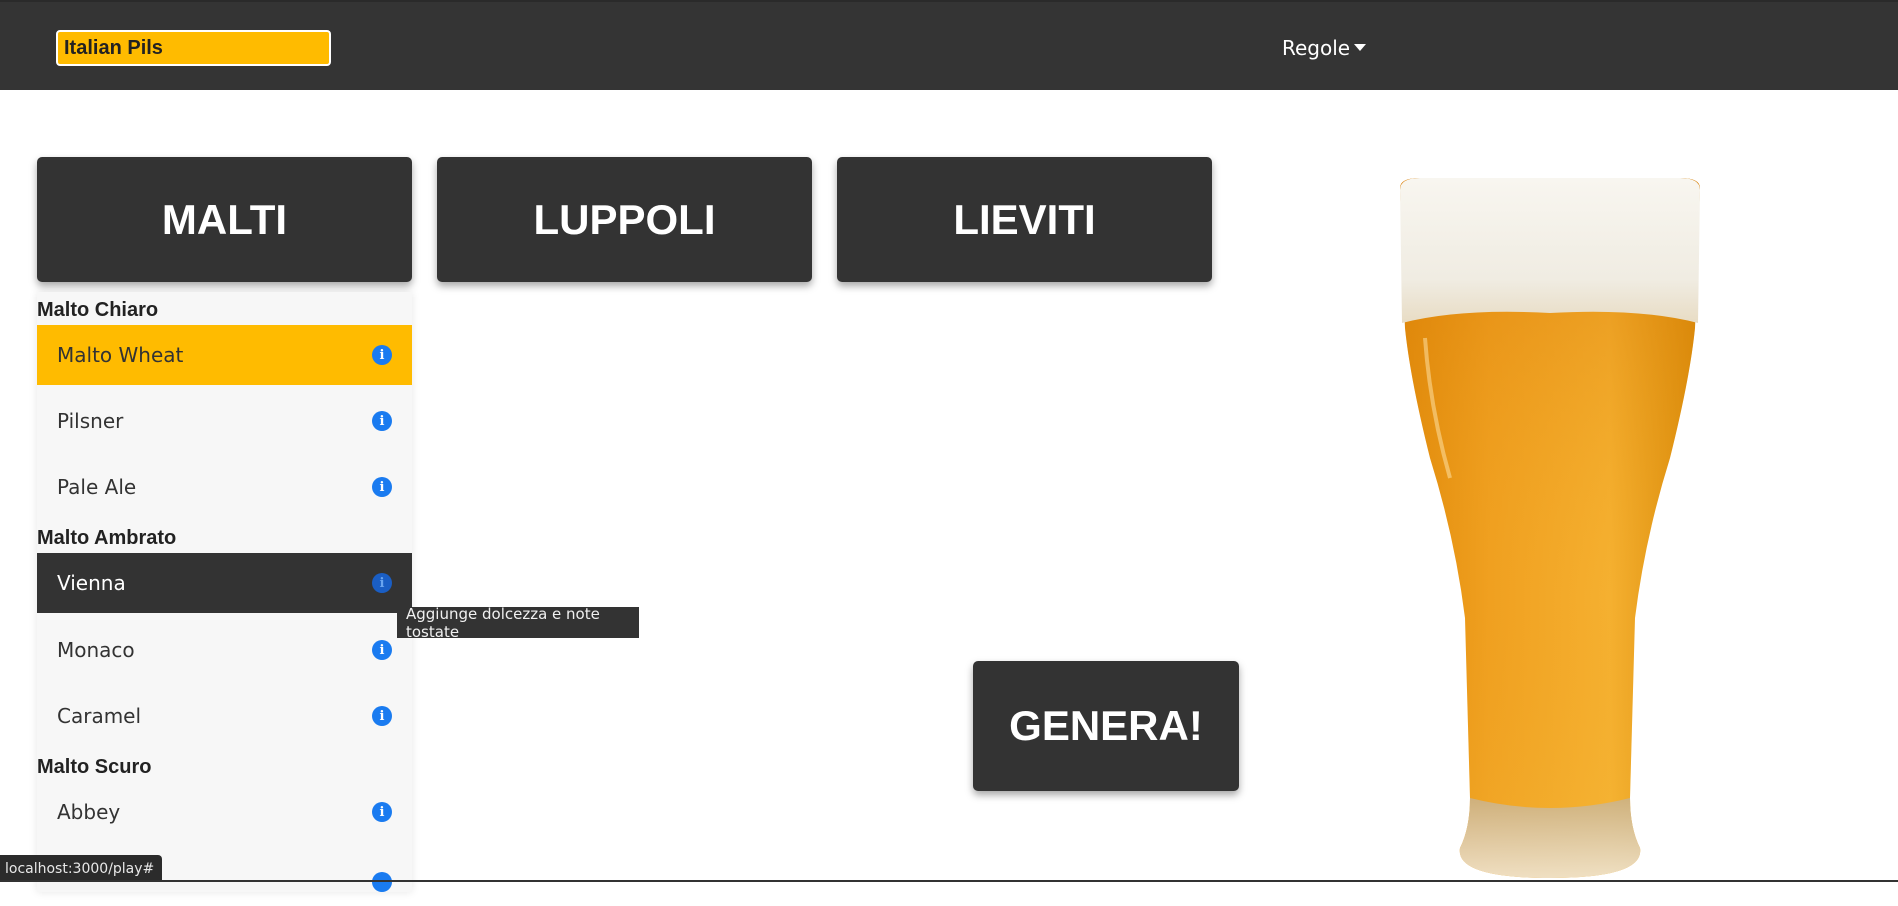  What do you see at coordinates (90, 421) in the screenshot?
I see `list-item-label: Pilsner` at bounding box center [90, 421].